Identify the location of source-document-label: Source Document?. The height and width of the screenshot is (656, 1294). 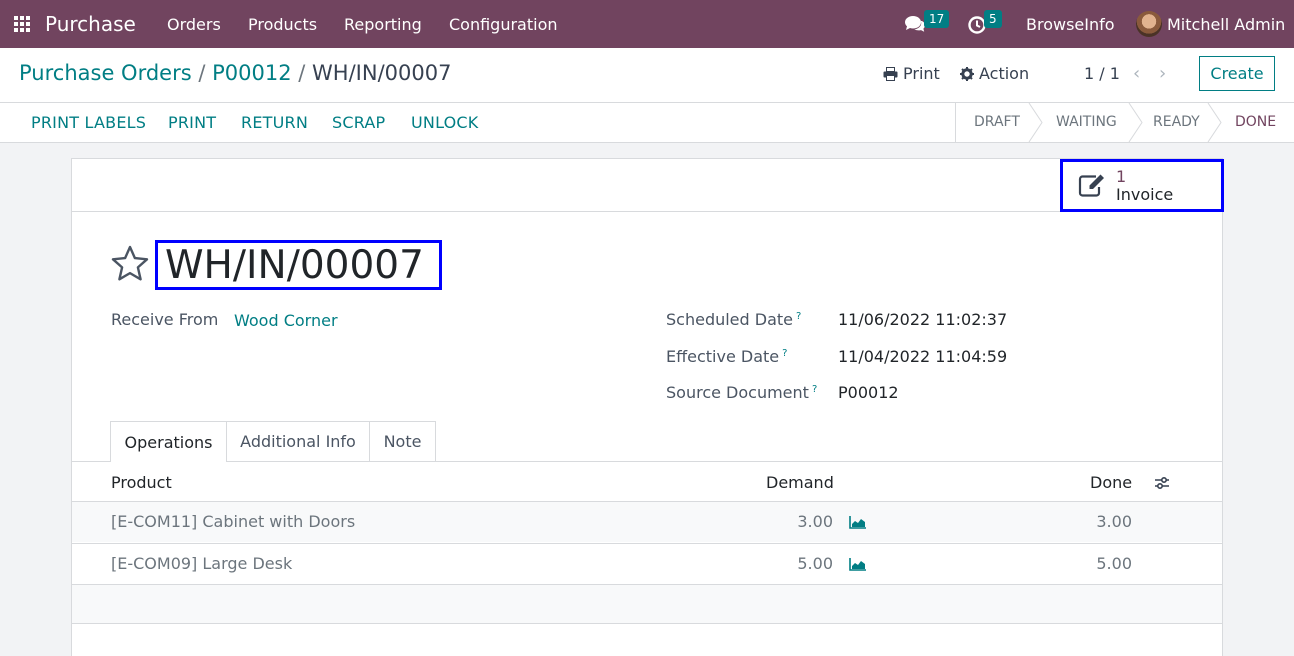
(741, 392).